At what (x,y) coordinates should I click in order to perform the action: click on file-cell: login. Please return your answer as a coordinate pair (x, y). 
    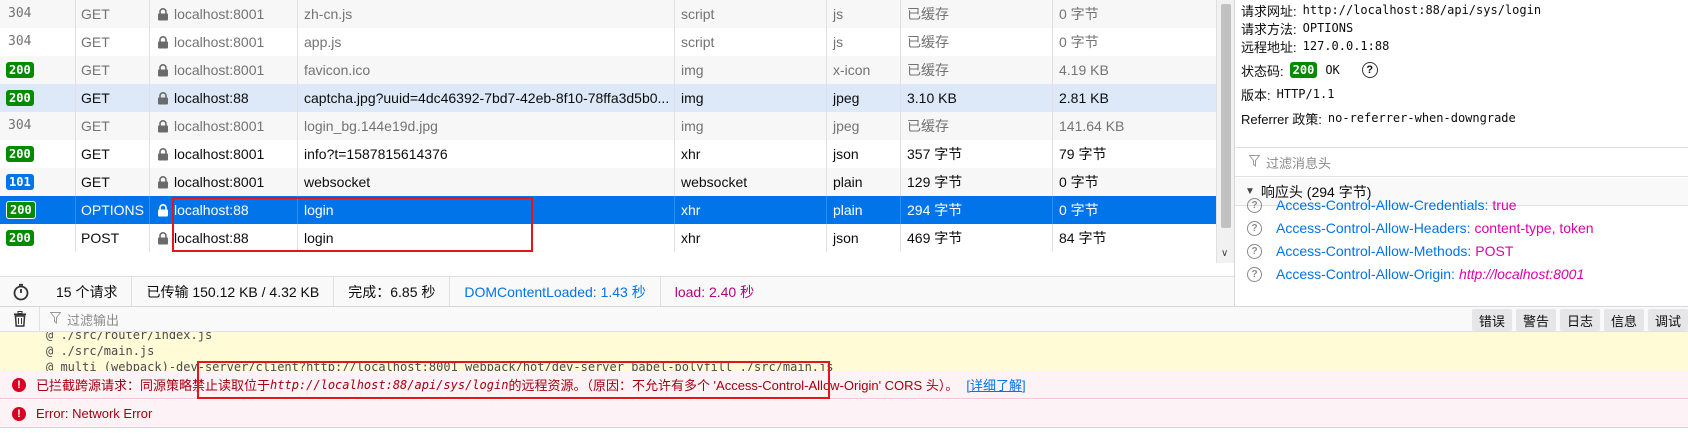
    Looking at the image, I should click on (486, 238).